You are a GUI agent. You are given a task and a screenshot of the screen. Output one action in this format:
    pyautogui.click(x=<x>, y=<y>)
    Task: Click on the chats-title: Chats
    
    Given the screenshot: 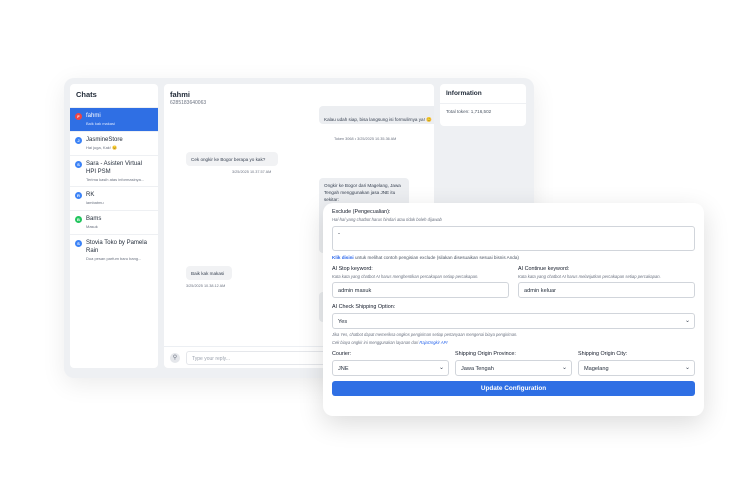 What is the action you would take?
    pyautogui.click(x=86, y=94)
    